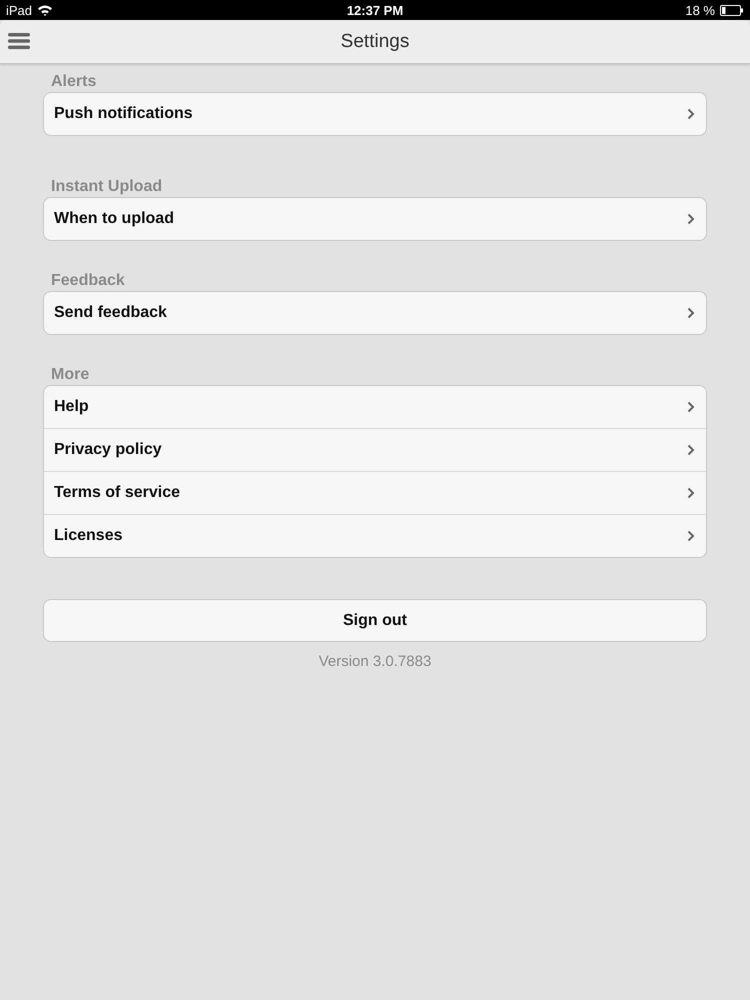 The width and height of the screenshot is (750, 1000). I want to click on settings-row: Send feedback, so click(375, 313).